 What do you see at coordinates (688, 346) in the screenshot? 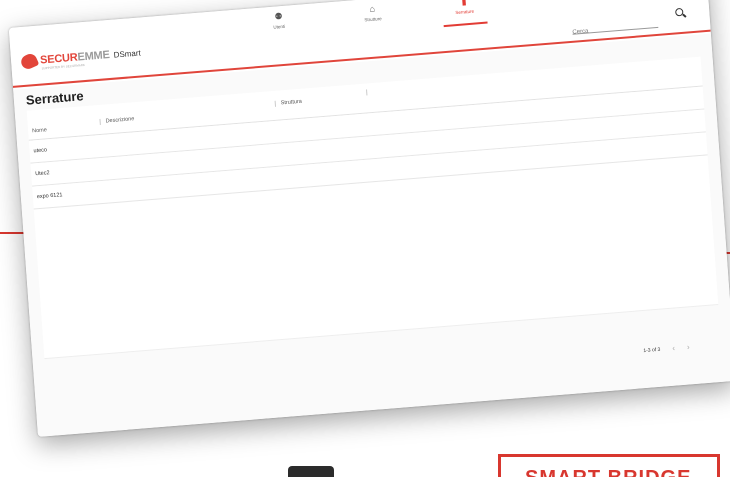
I see `next-page-button: ›` at bounding box center [688, 346].